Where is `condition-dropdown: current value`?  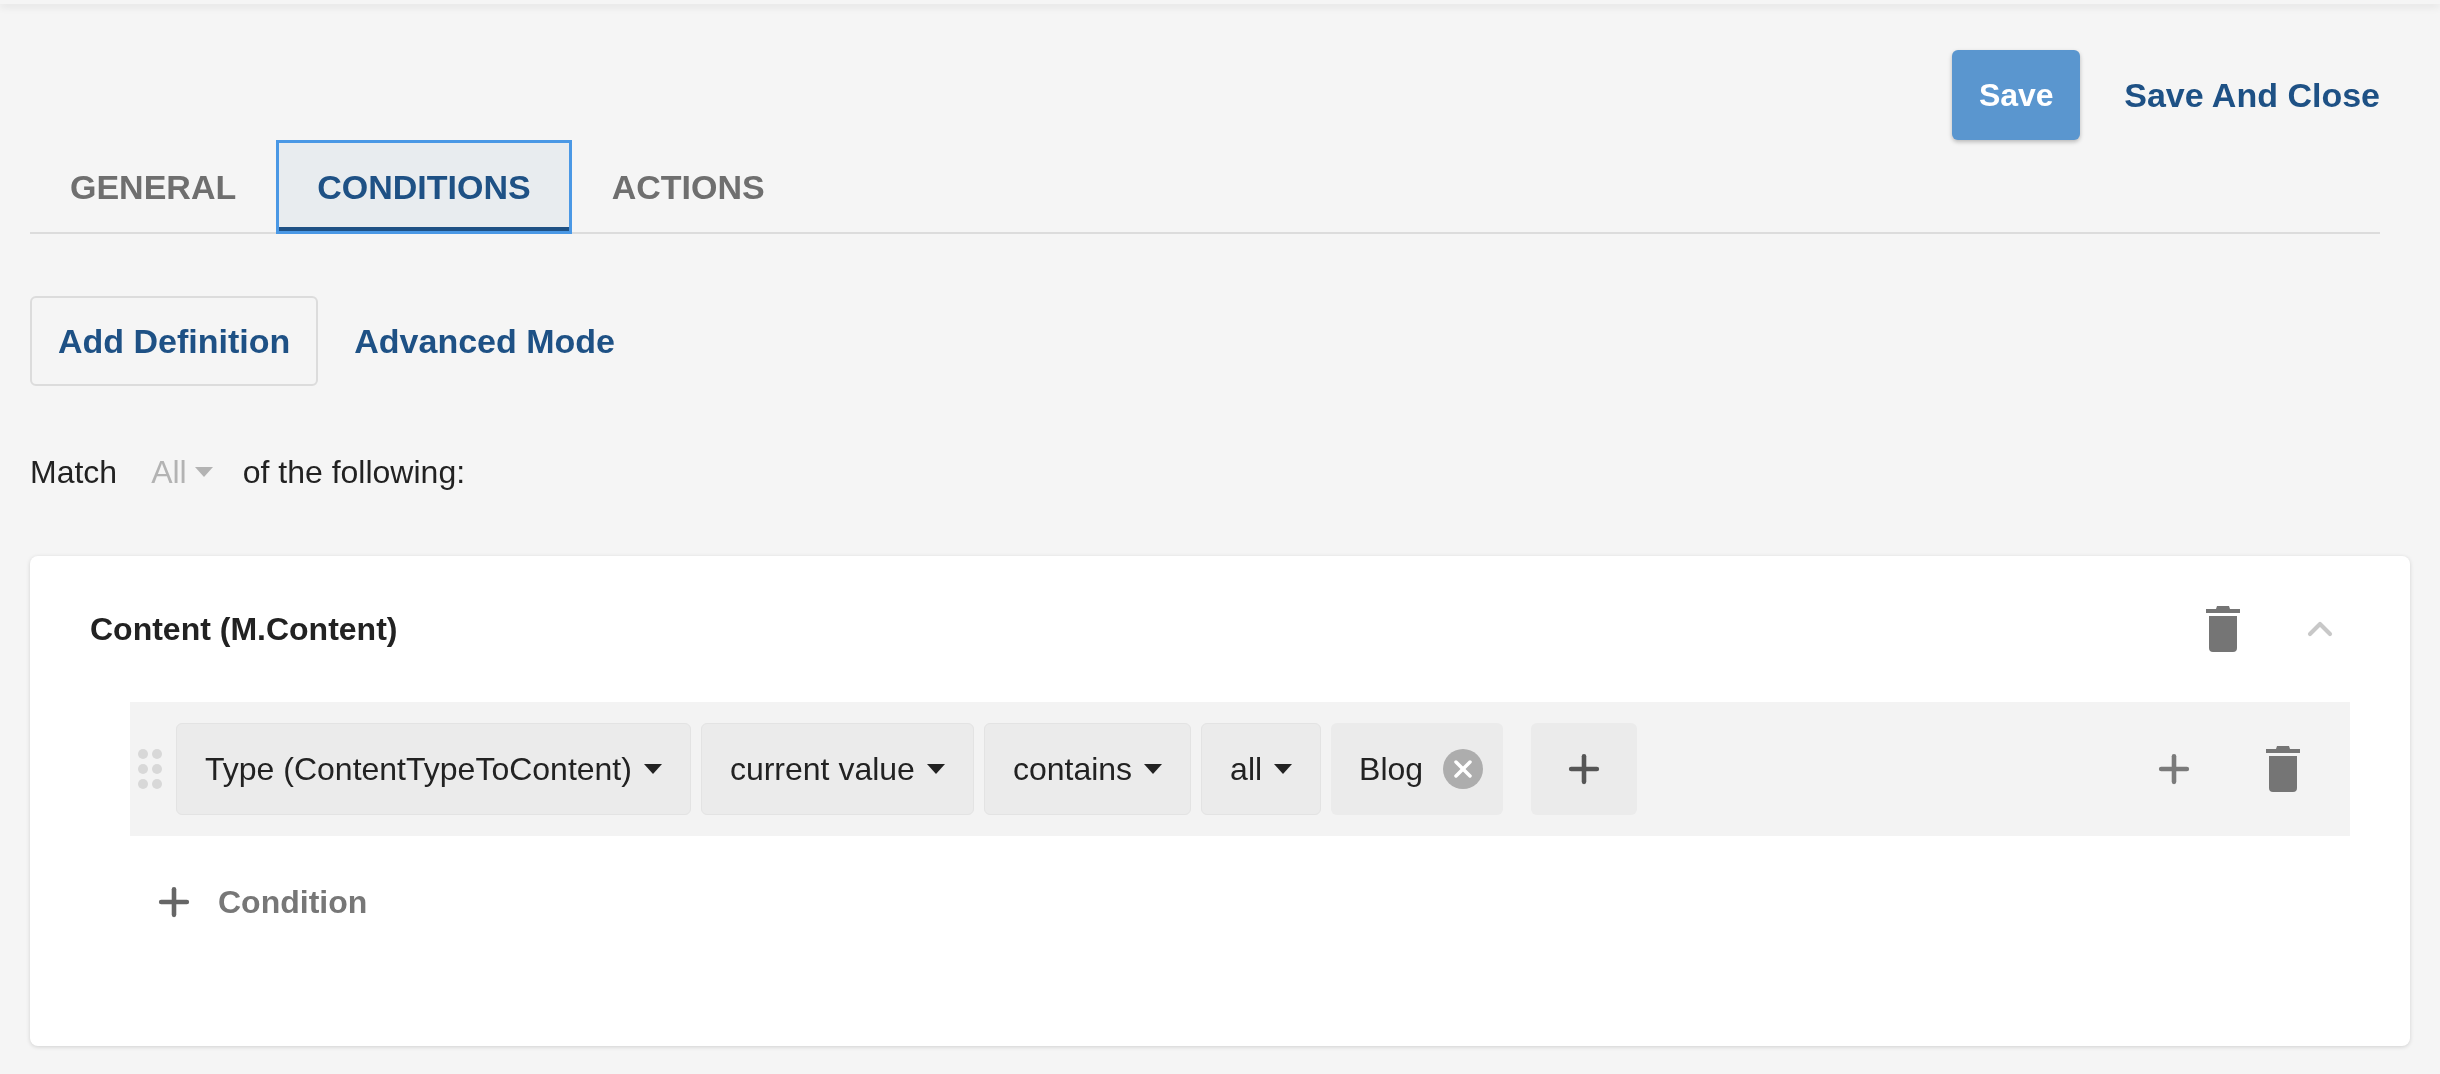 condition-dropdown: current value is located at coordinates (837, 769).